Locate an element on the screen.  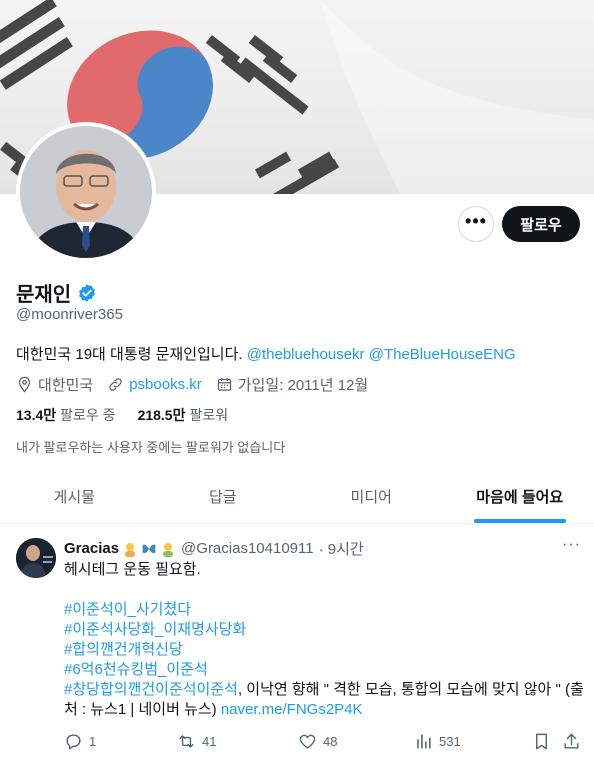
followers-count: 218.5만 is located at coordinates (161, 415).